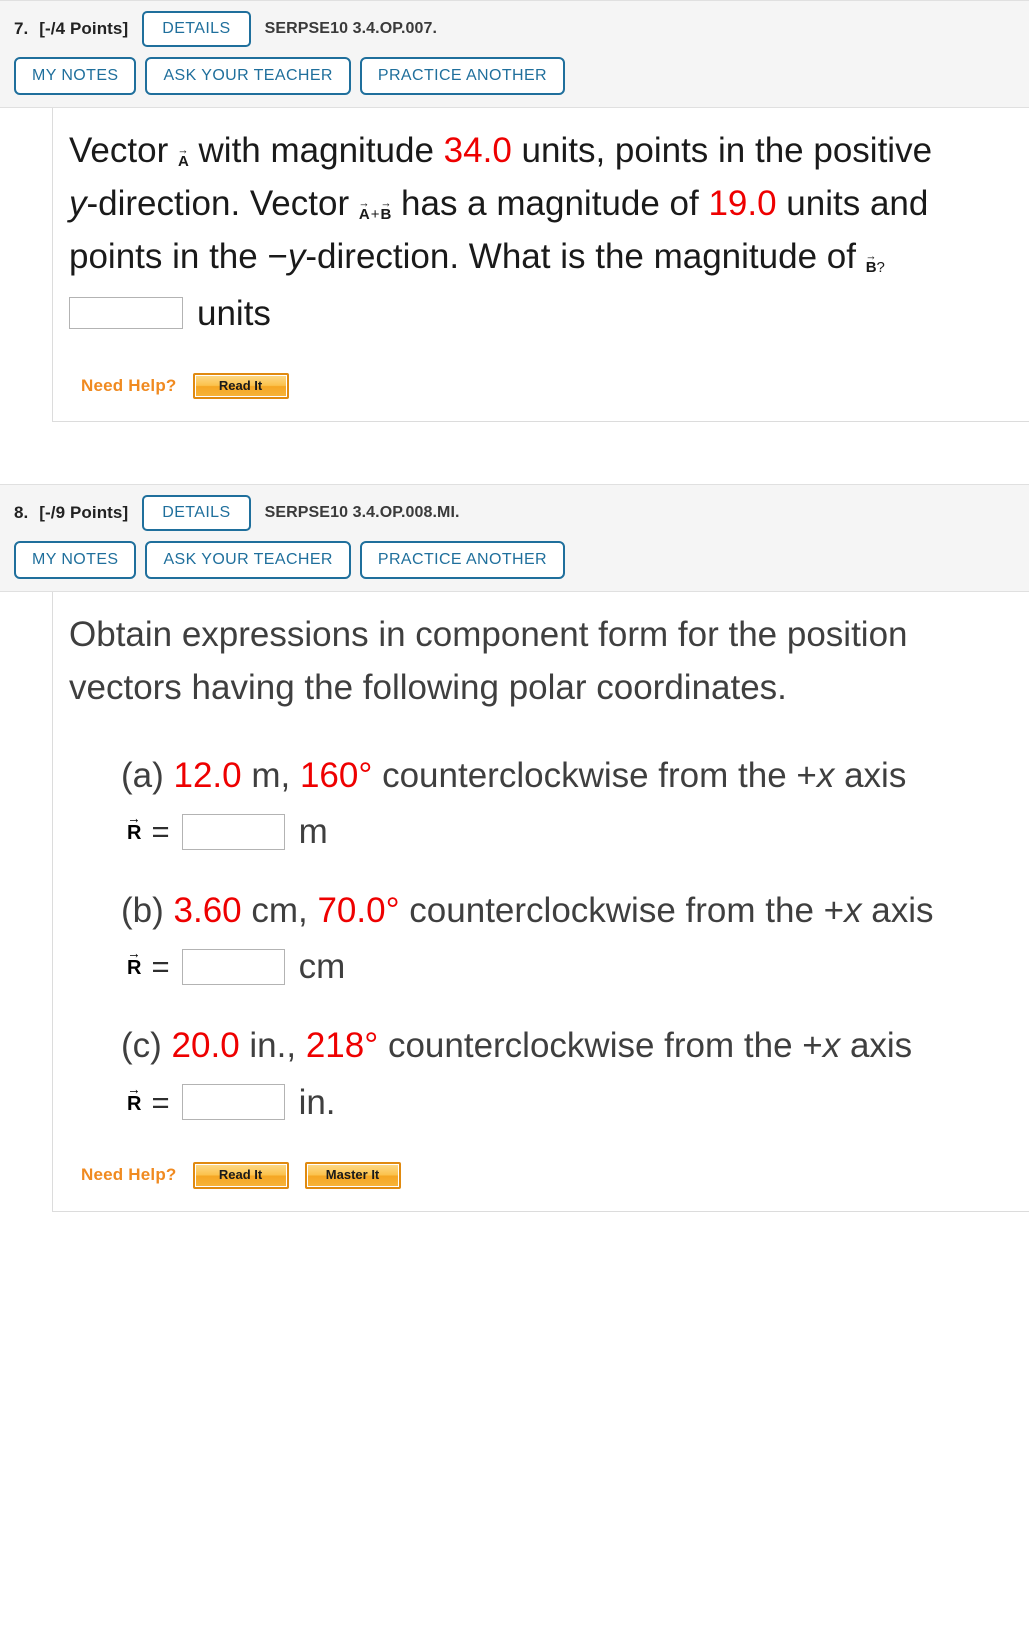 Image resolution: width=1029 pixels, height=1630 pixels. Describe the element at coordinates (205, 1045) in the screenshot. I see `part-c-magnitude: 20.0` at that location.